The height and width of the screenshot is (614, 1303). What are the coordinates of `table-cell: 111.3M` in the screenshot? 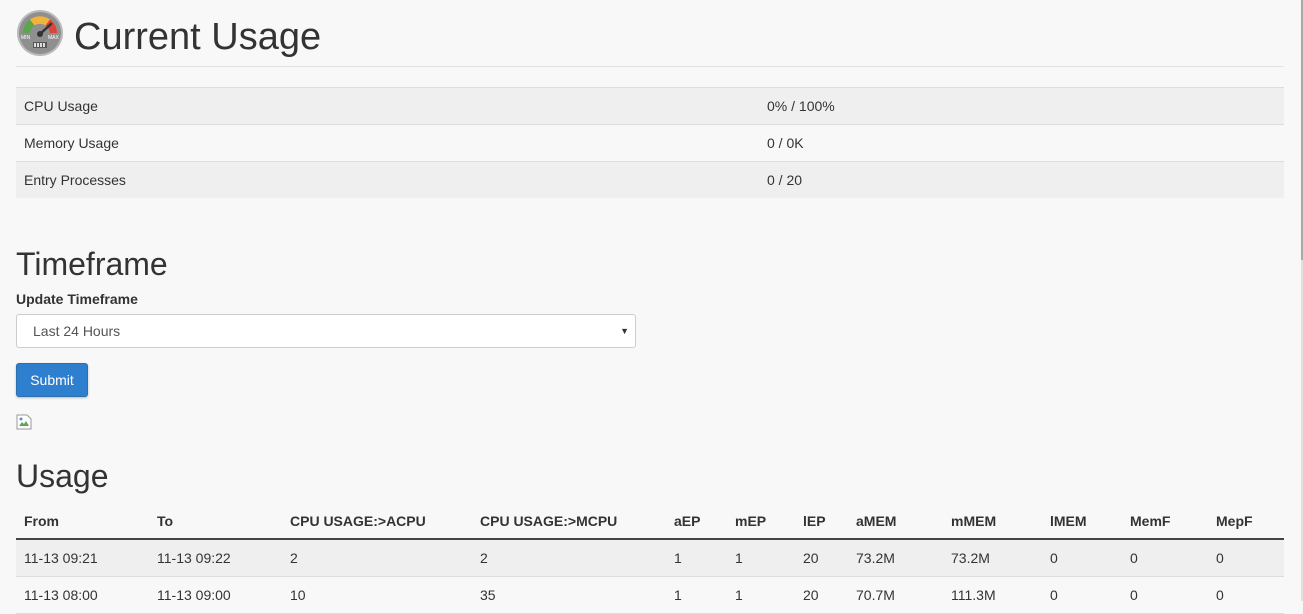 It's located at (992, 595).